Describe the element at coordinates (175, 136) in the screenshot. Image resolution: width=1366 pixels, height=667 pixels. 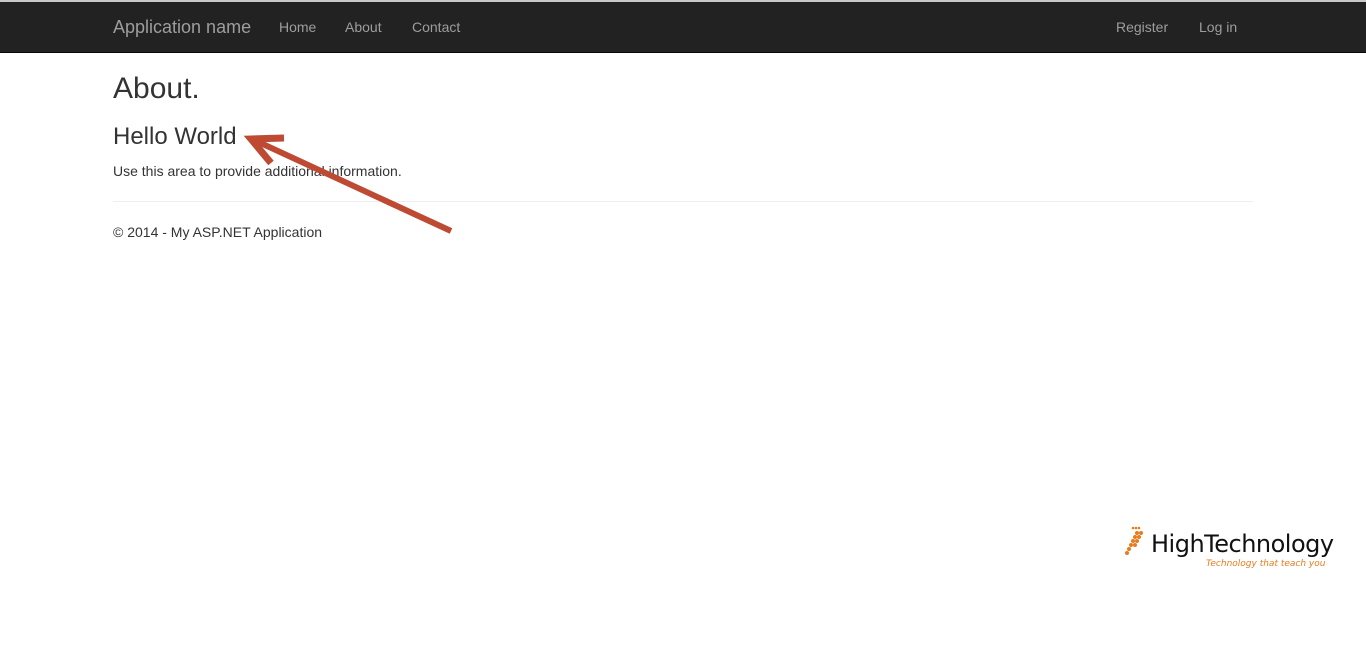
I see `page-subtitle: Hello World` at that location.